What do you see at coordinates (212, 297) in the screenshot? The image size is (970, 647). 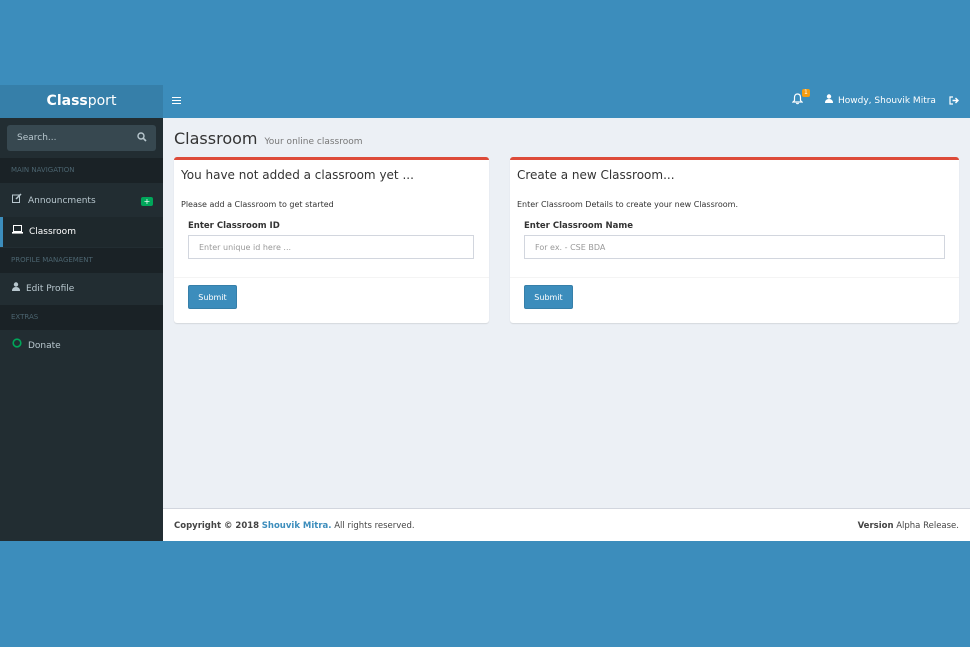 I see `submit-classroom-id-button: Submit` at bounding box center [212, 297].